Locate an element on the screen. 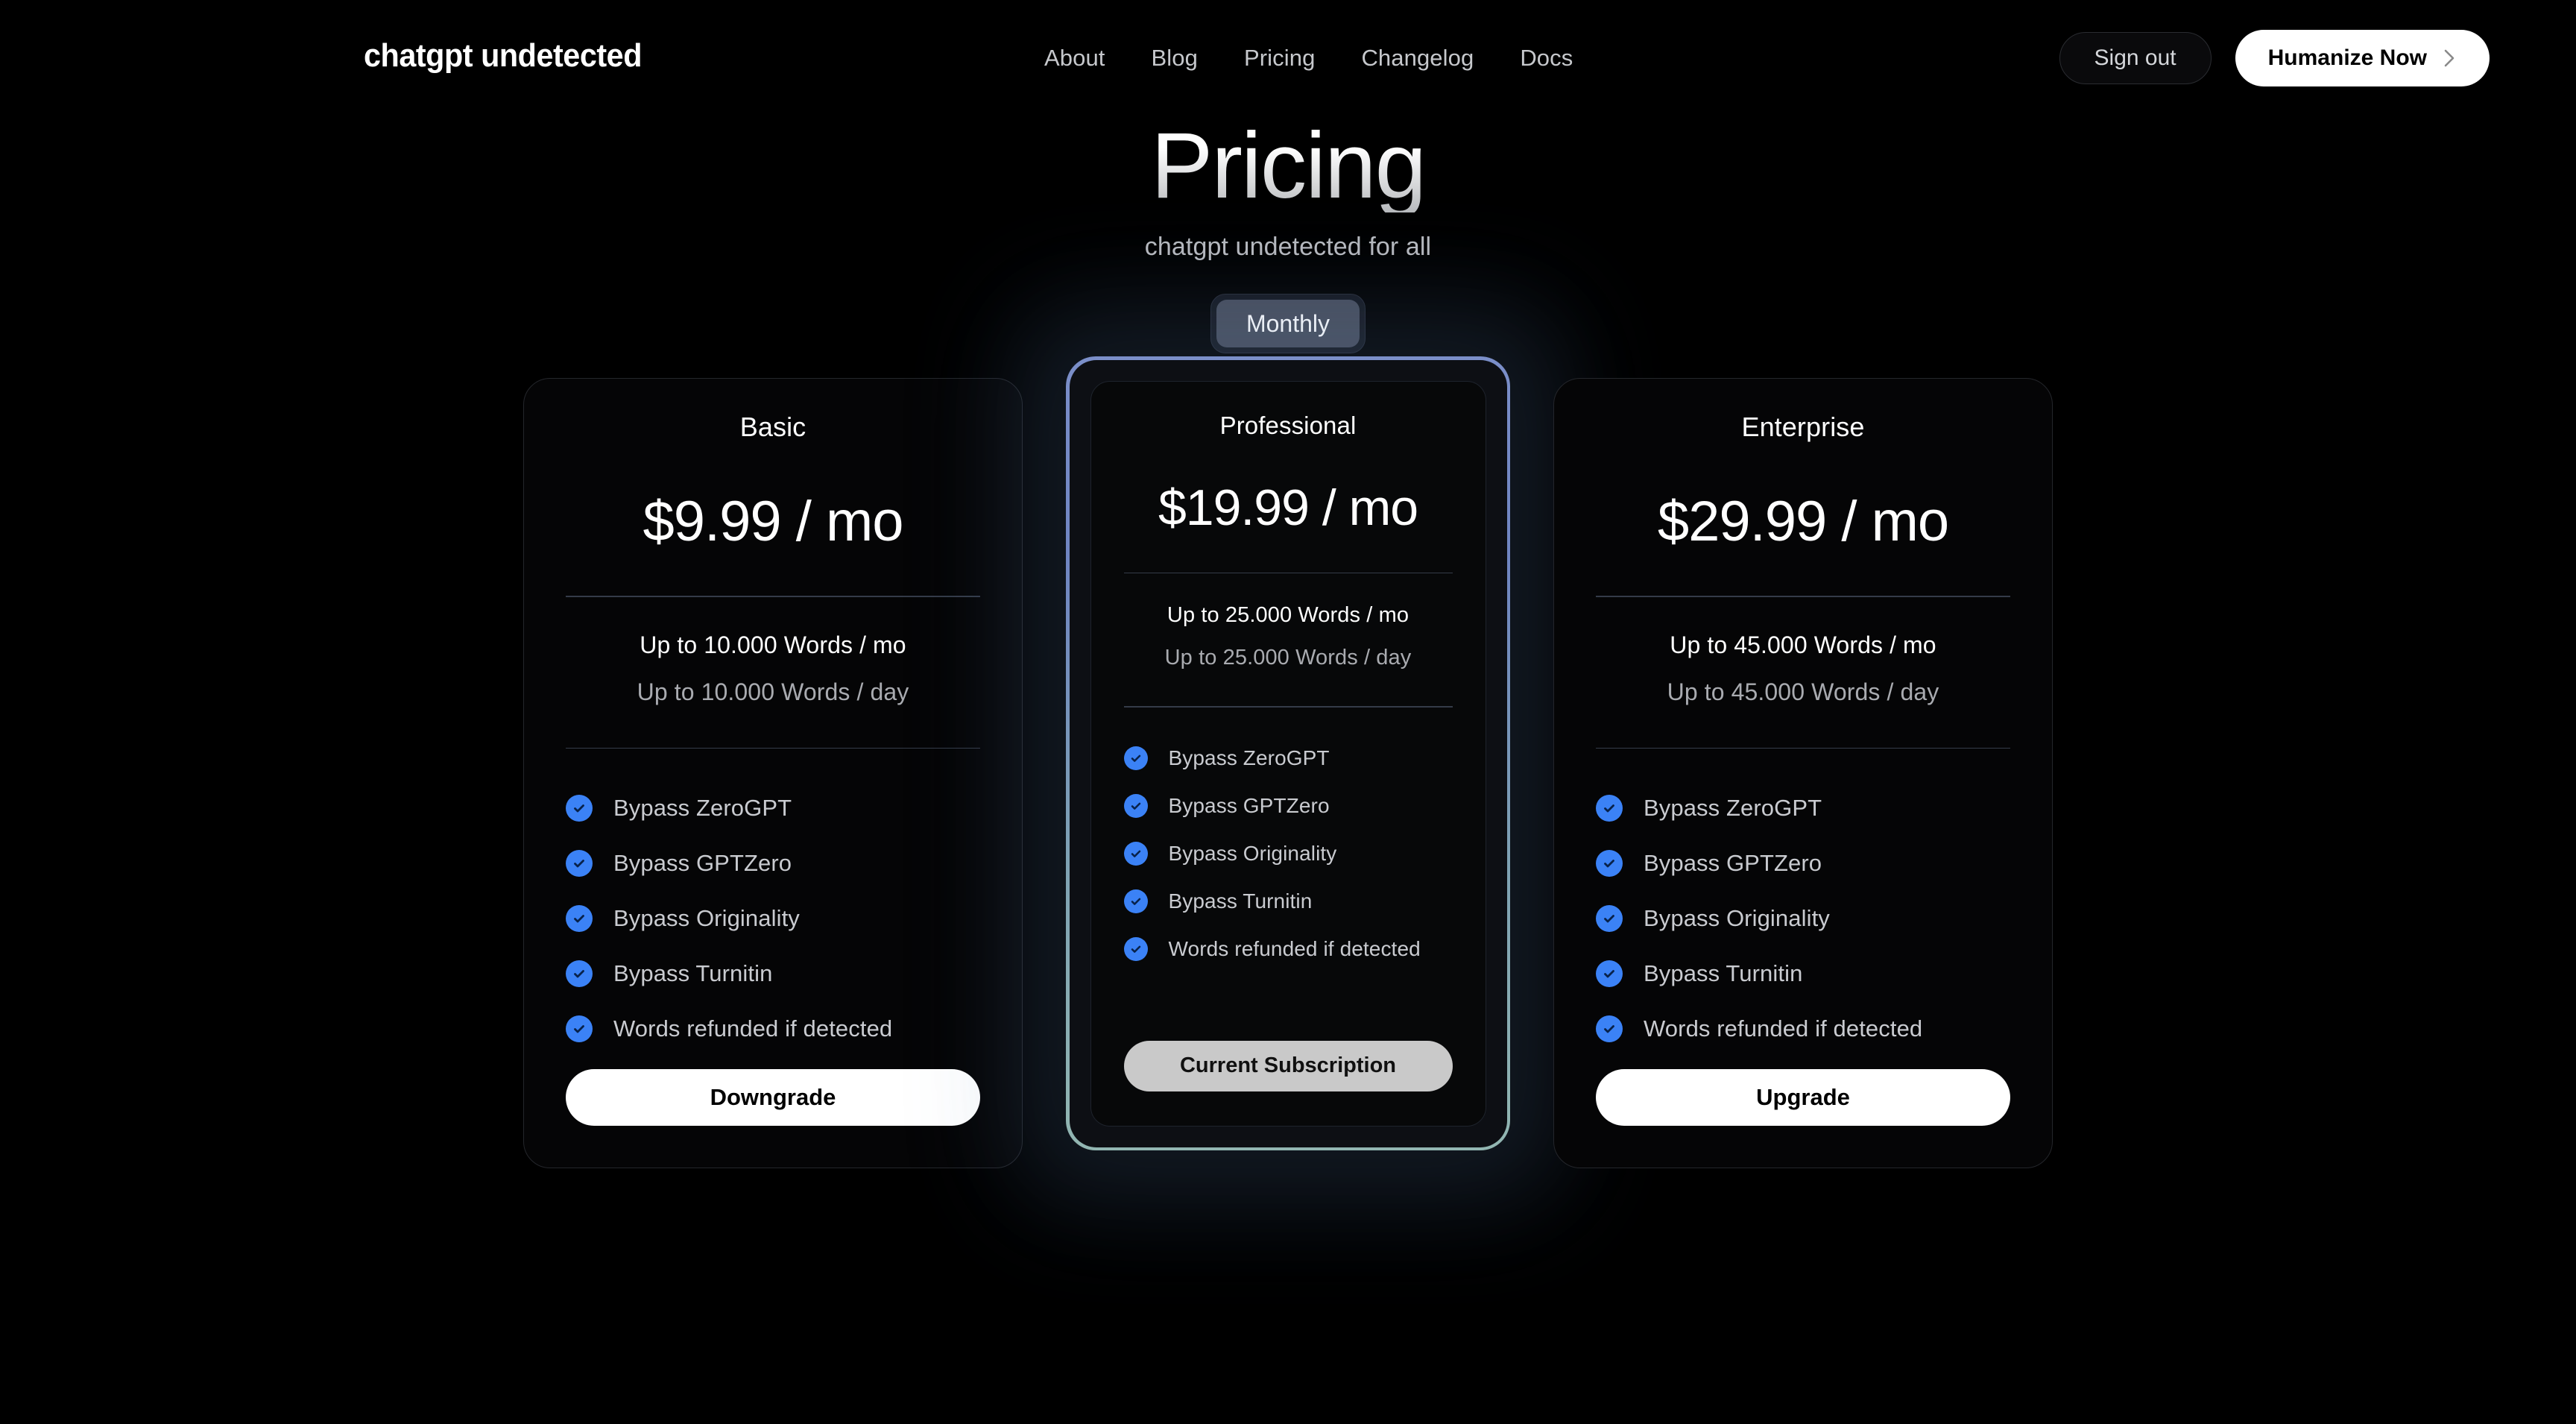  header-actions: Sign out Humanize Now is located at coordinates (2274, 58).